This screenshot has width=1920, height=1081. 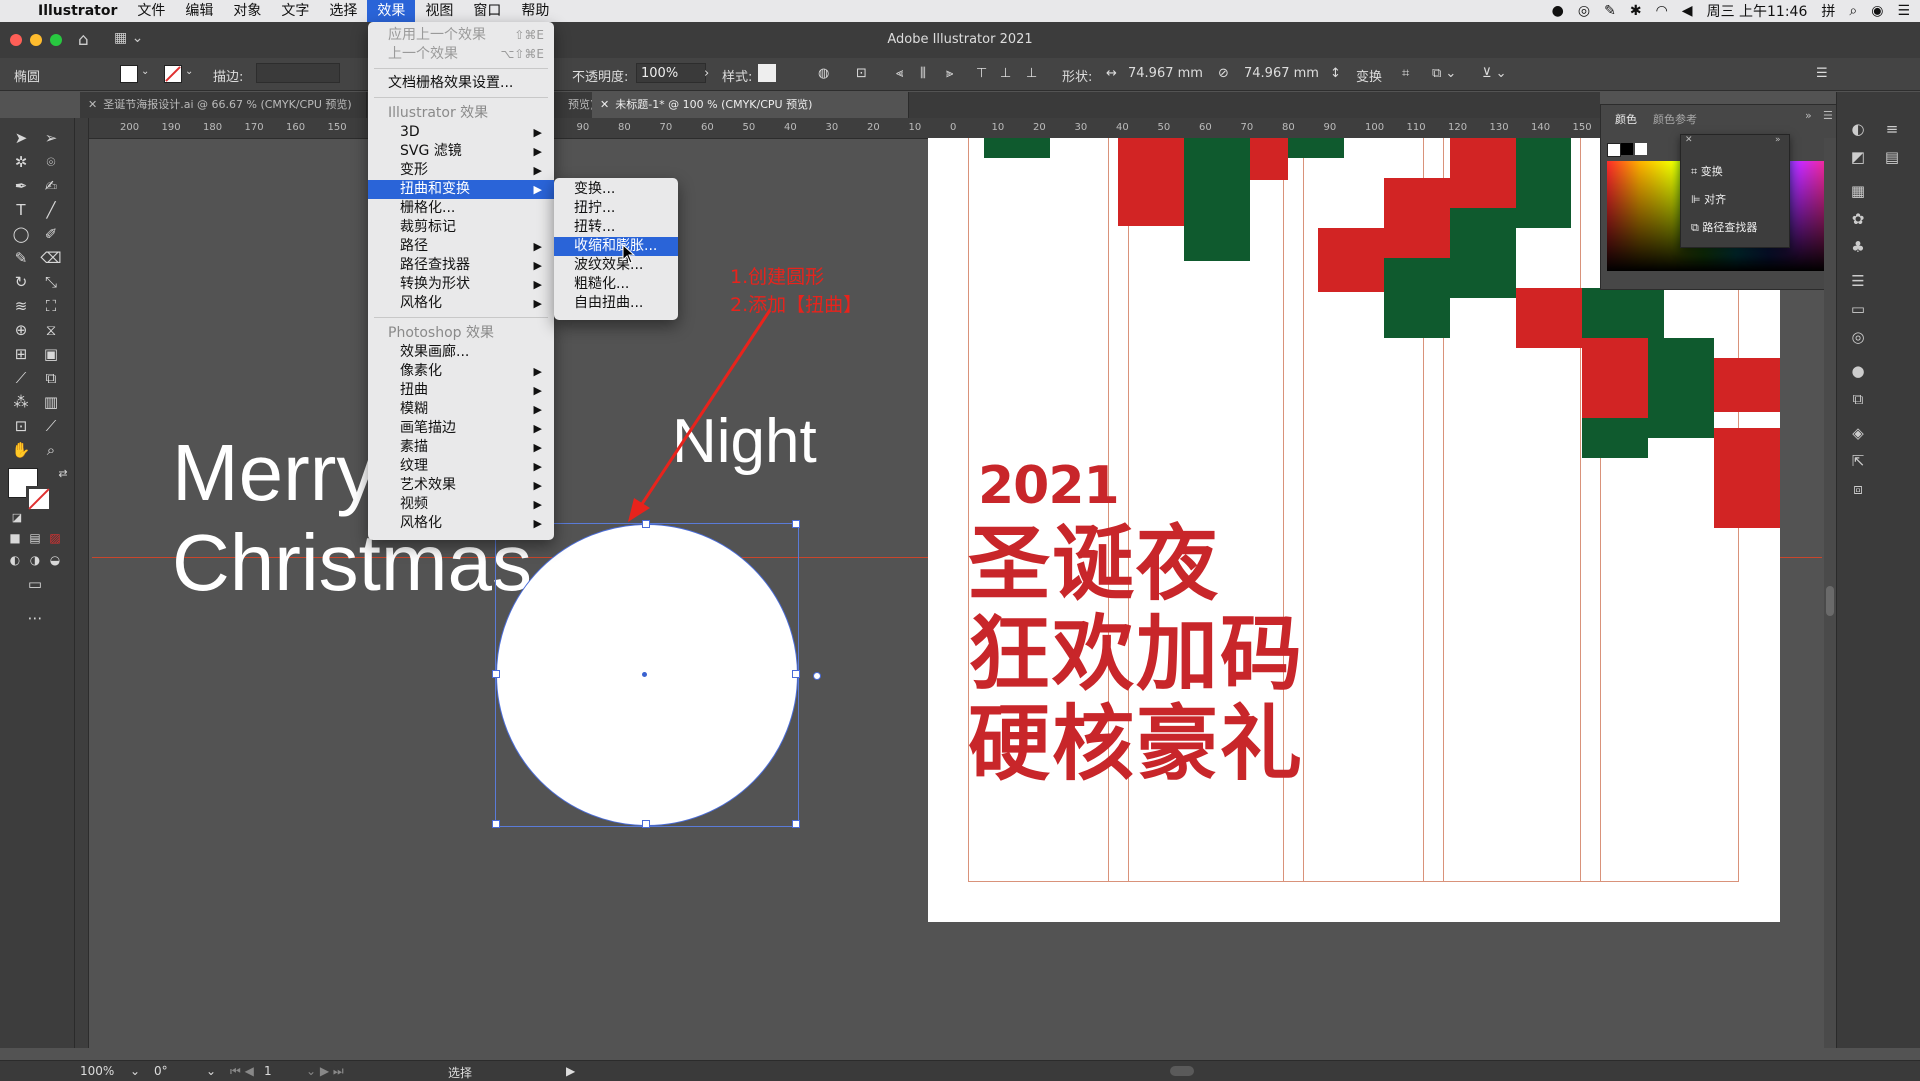 I want to click on merry-text: Merry, so click(x=274, y=473).